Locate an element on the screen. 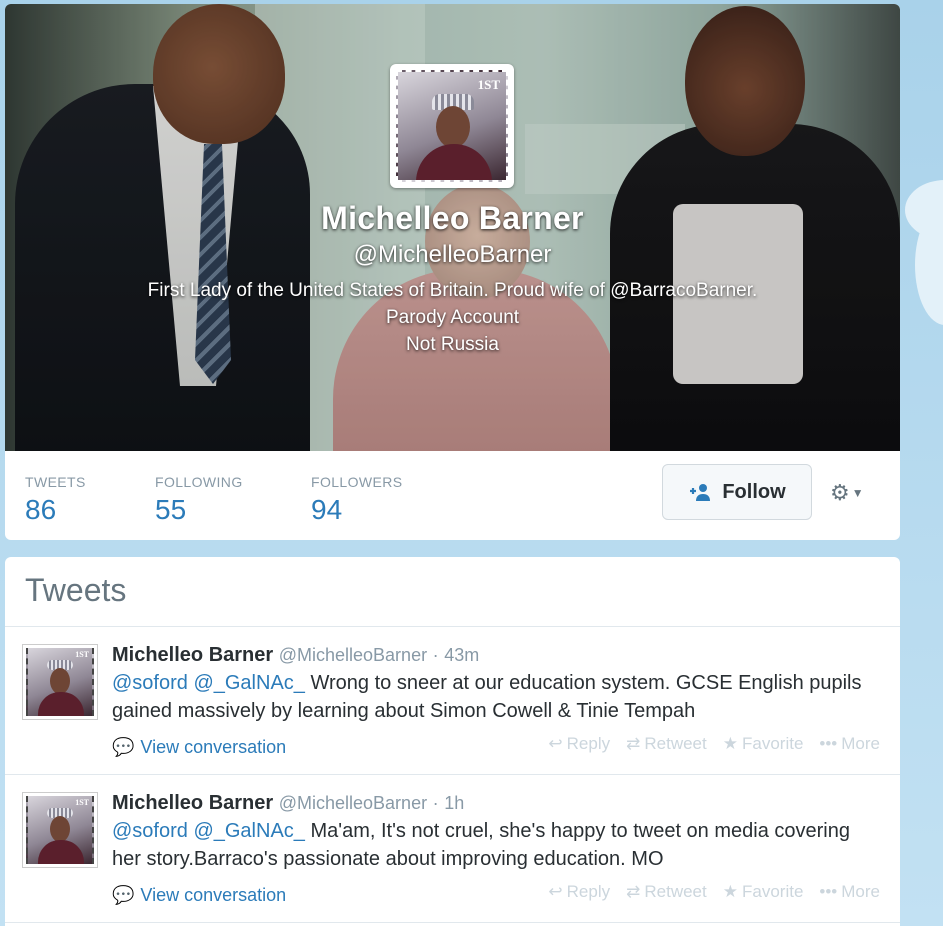 This screenshot has width=943, height=926. add-user-icon is located at coordinates (700, 492).